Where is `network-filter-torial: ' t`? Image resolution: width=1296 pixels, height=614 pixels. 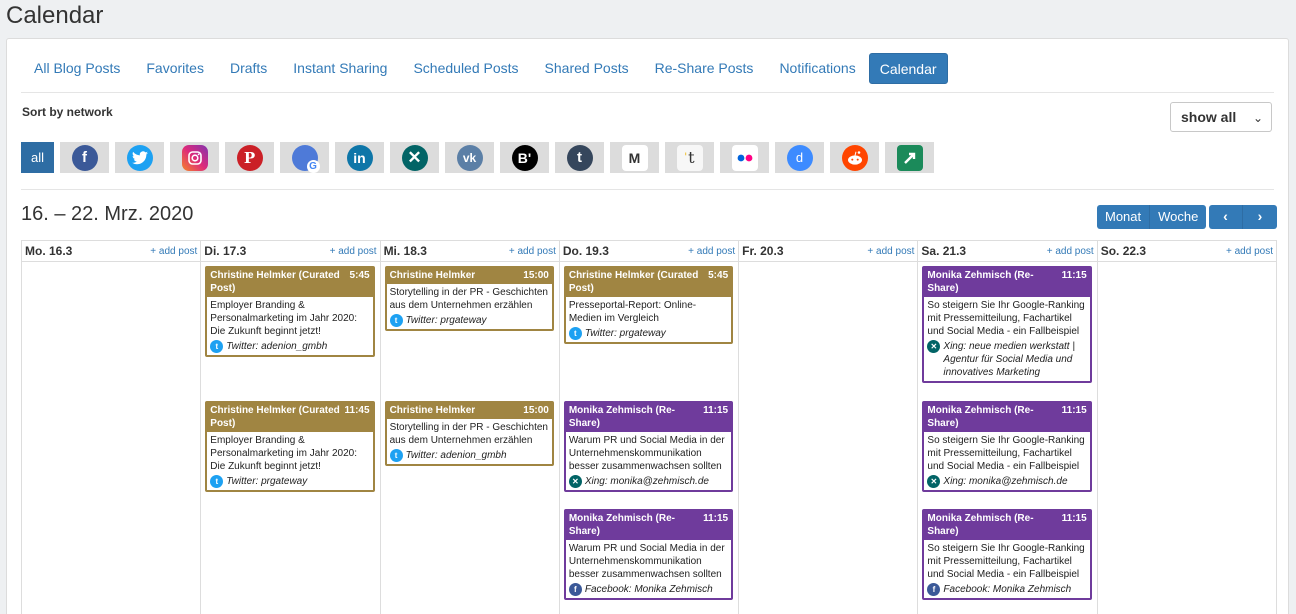
network-filter-torial: ' t is located at coordinates (689, 157).